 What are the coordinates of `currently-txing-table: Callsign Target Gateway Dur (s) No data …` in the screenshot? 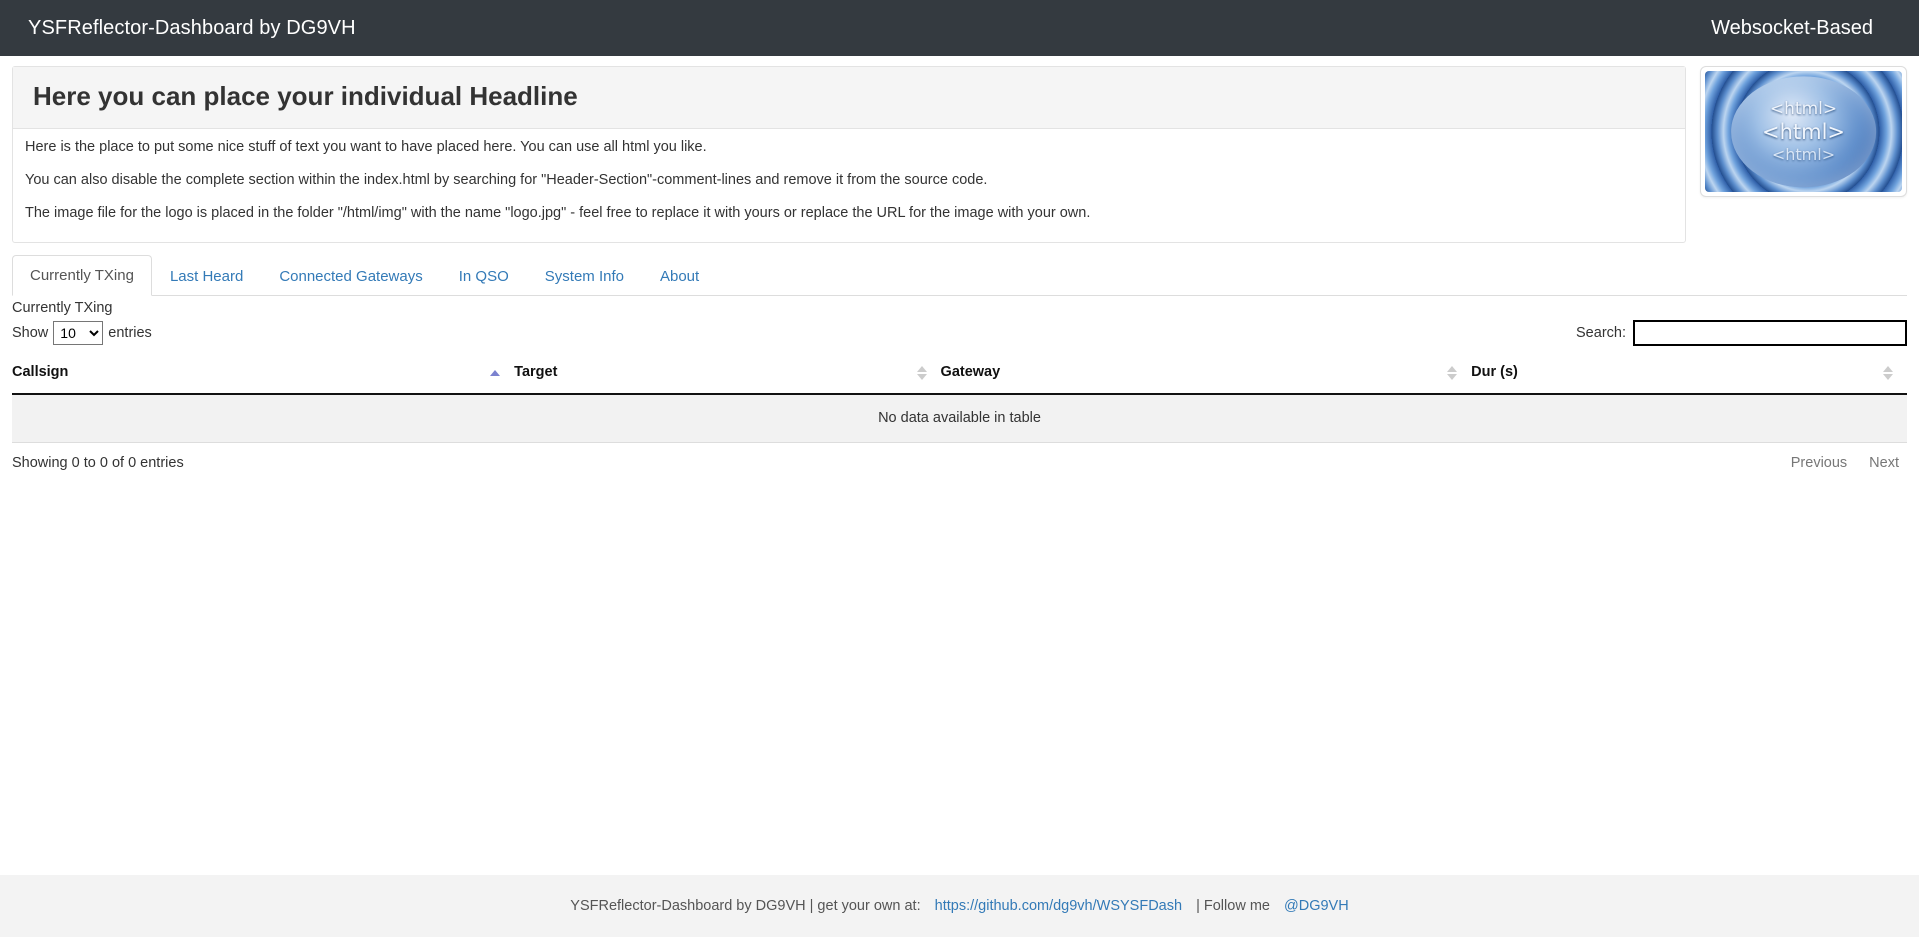 It's located at (959, 398).